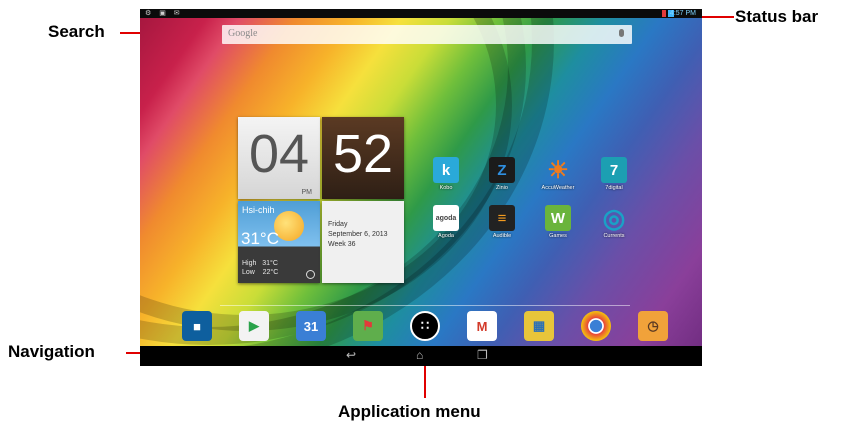 This screenshot has width=842, height=431. I want to click on play-store-icon: ▶, so click(254, 326).